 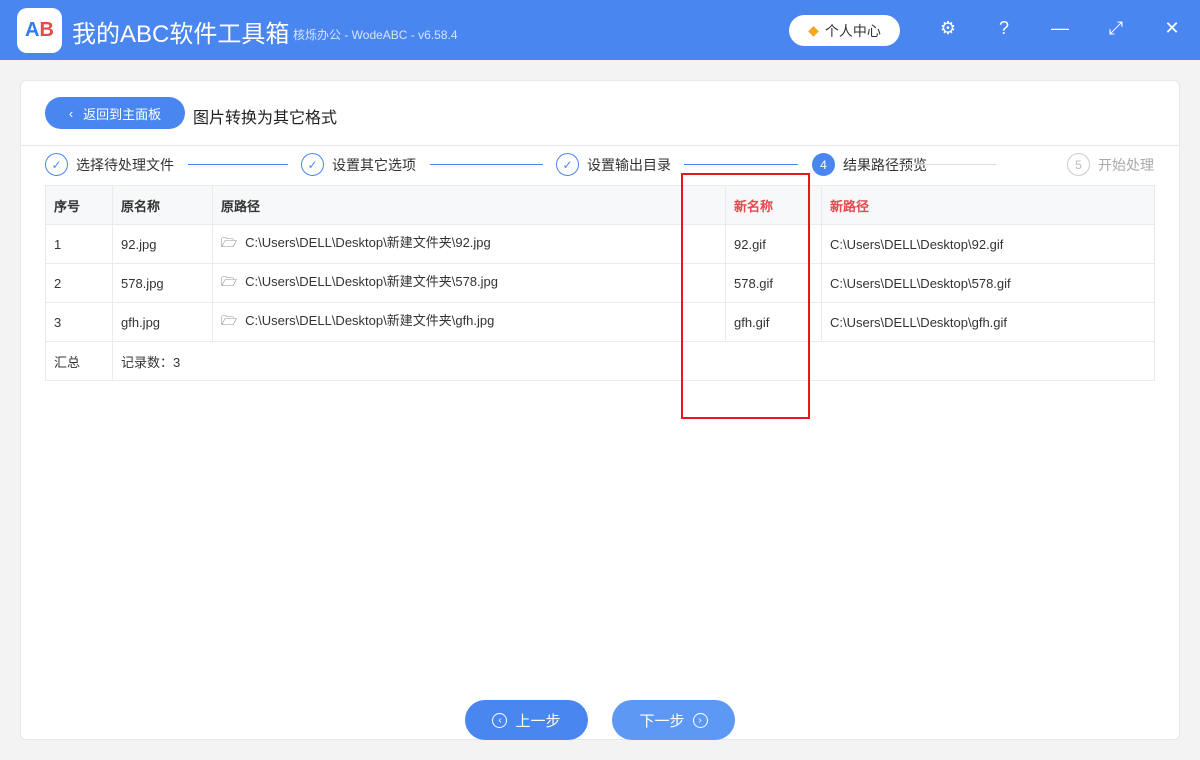 I want to click on path-text: C:\Users\DELL\Desktop\新建文件夹\92.jpg, so click(x=368, y=242).